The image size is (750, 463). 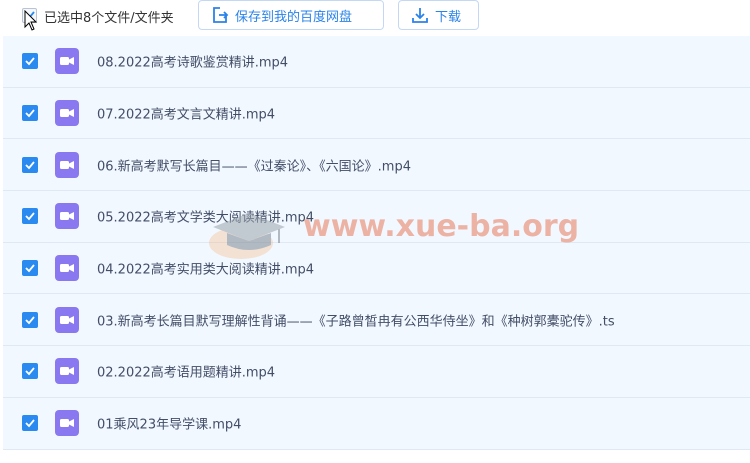 What do you see at coordinates (247, 236) in the screenshot?
I see `graduation-cap-watermark-icon` at bounding box center [247, 236].